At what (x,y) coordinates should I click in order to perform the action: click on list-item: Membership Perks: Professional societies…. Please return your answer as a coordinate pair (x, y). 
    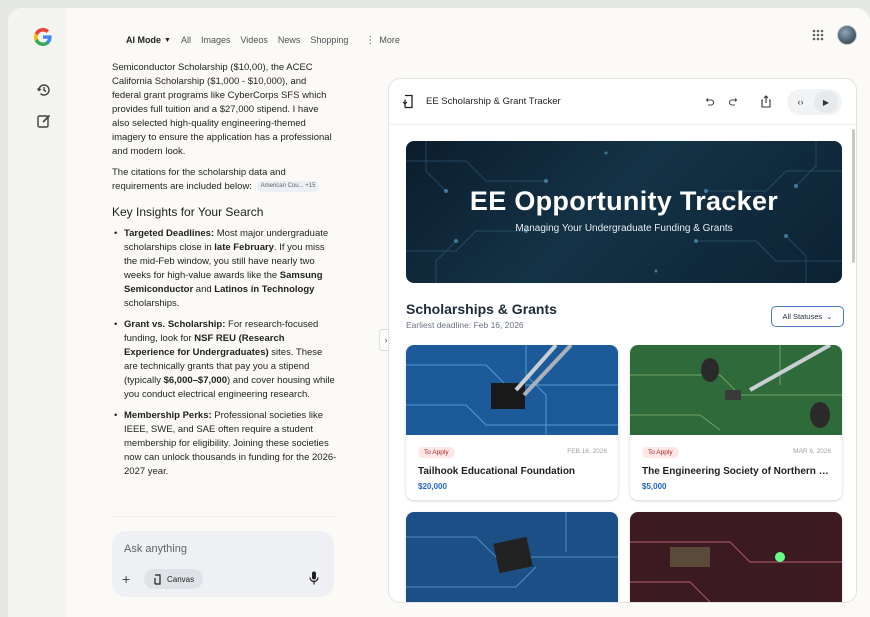
    Looking at the image, I should click on (225, 444).